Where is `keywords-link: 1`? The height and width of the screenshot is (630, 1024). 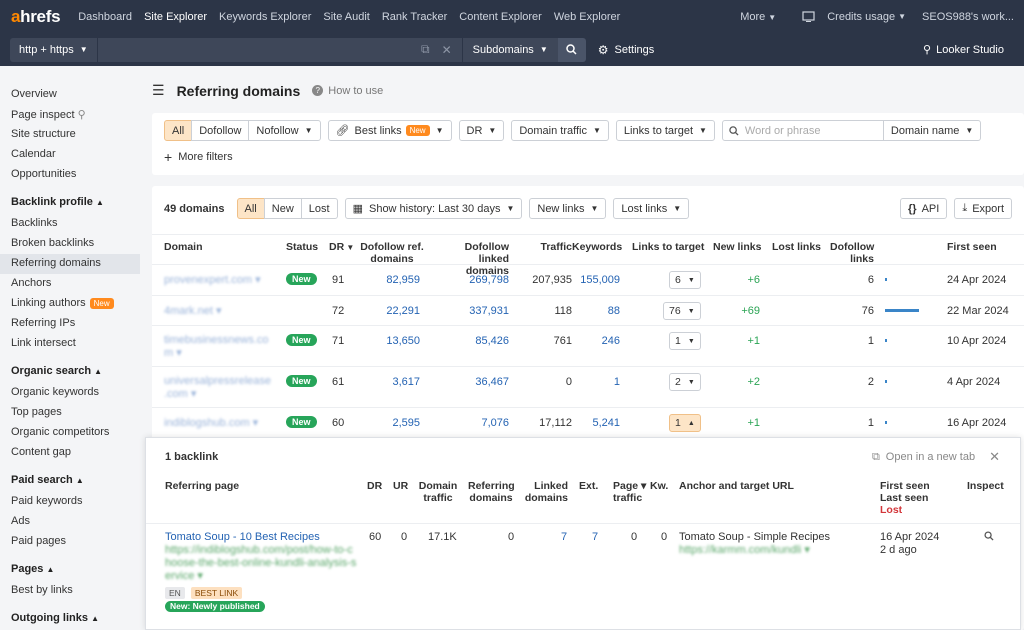 keywords-link: 1 is located at coordinates (596, 382).